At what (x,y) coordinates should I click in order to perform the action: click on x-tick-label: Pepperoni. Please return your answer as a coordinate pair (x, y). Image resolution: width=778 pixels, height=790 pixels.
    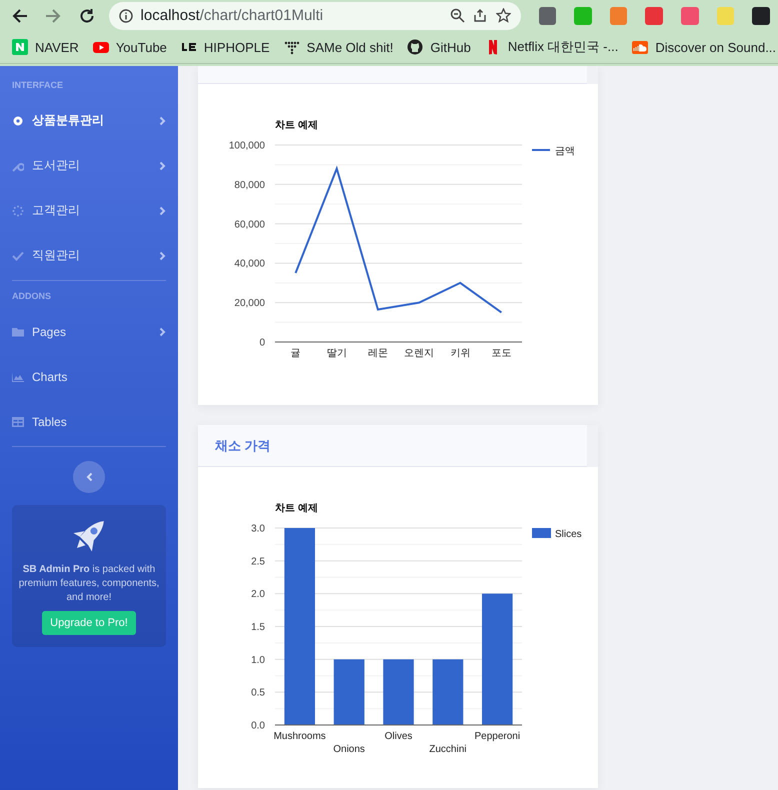
    Looking at the image, I should click on (497, 736).